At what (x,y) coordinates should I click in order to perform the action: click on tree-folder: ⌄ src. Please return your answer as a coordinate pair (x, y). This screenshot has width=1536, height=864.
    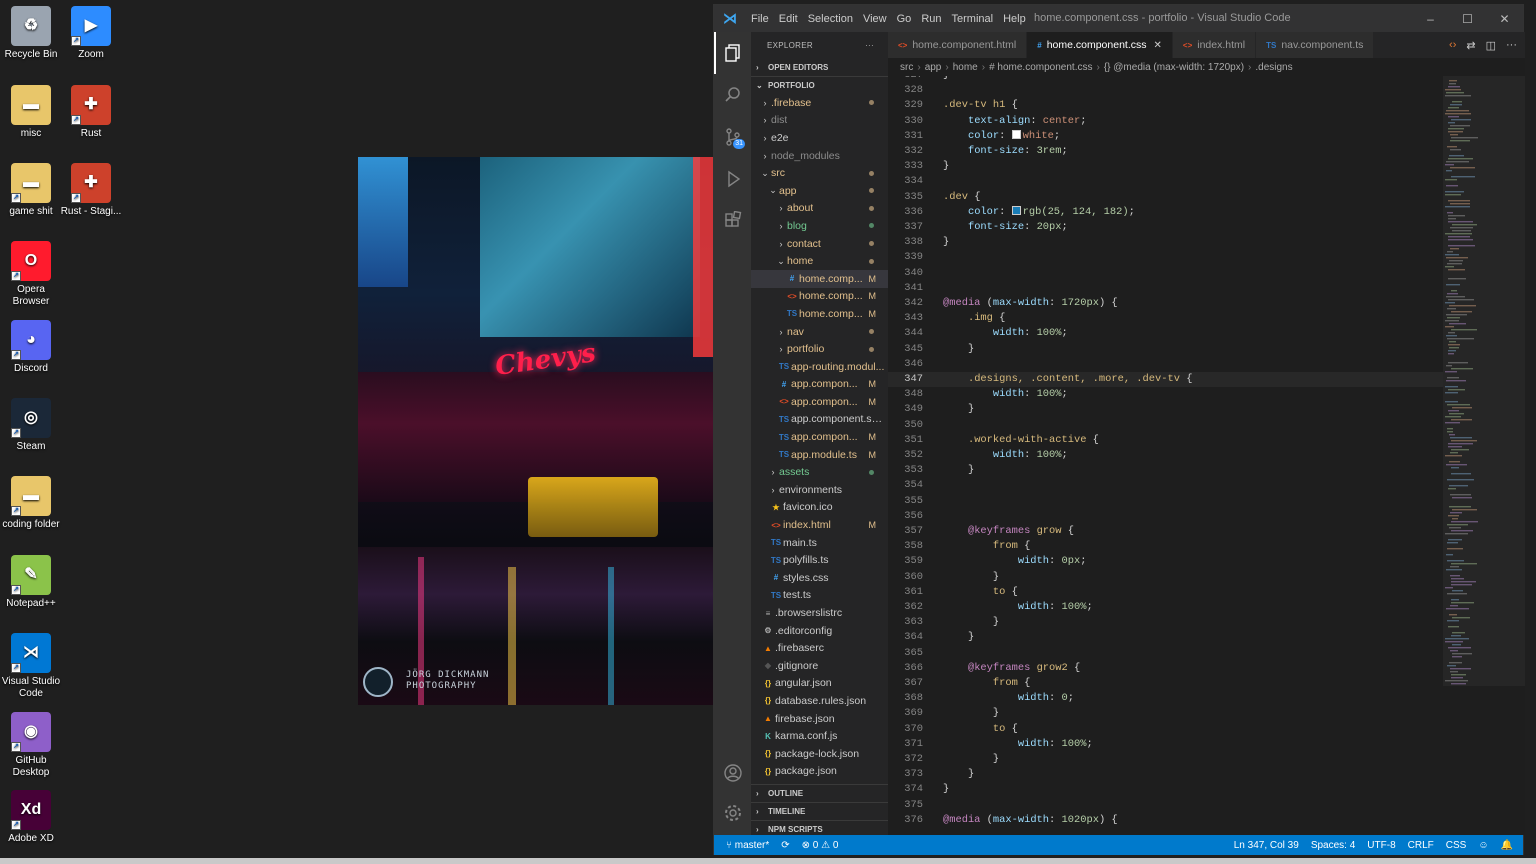
    Looking at the image, I should click on (819, 173).